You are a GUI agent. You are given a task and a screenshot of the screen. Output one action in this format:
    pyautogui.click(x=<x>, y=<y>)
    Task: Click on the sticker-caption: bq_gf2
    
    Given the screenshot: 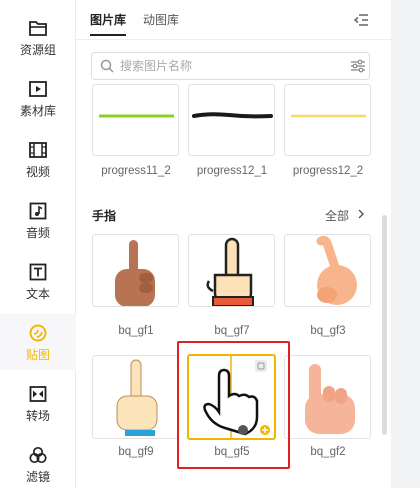 What is the action you would take?
    pyautogui.click(x=328, y=452)
    